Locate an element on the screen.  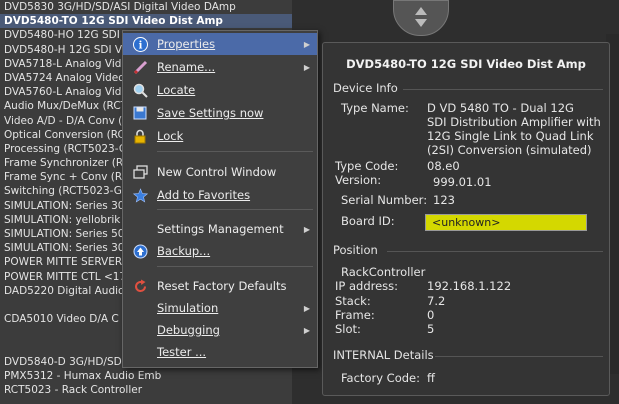
section-label: Position is located at coordinates (355, 250).